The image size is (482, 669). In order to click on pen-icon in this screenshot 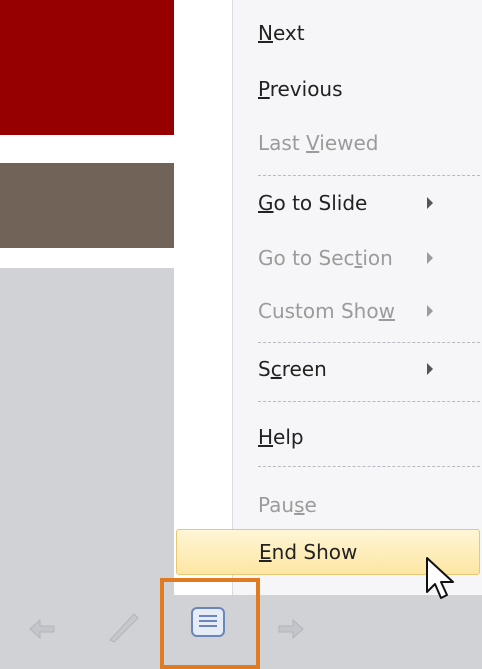, I will do `click(124, 626)`.